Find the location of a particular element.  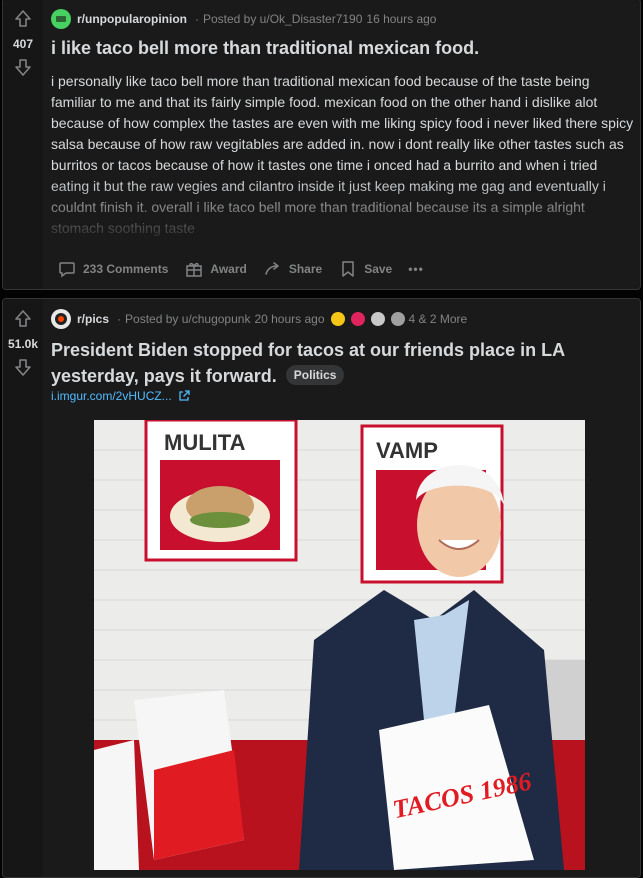

award-label: Award is located at coordinates (228, 269).